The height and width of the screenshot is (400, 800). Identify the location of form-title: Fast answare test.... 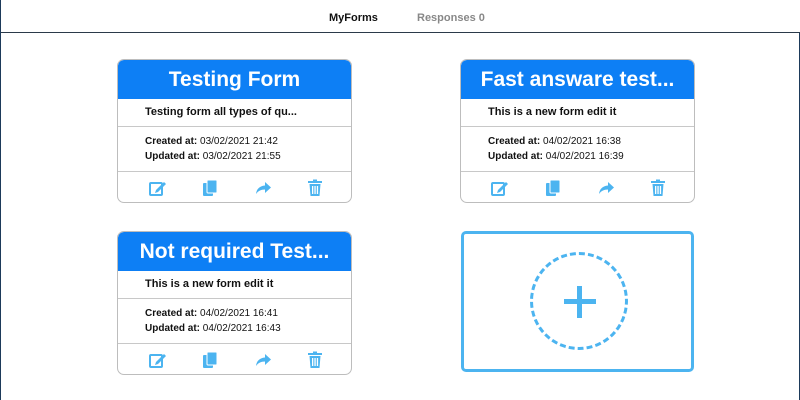
(577, 79).